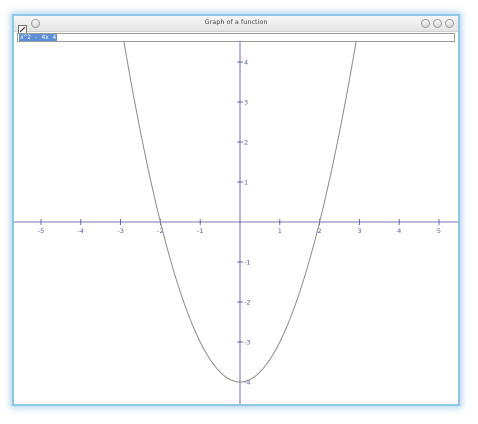 The height and width of the screenshot is (424, 478). I want to click on x-tick-label: 5, so click(439, 231).